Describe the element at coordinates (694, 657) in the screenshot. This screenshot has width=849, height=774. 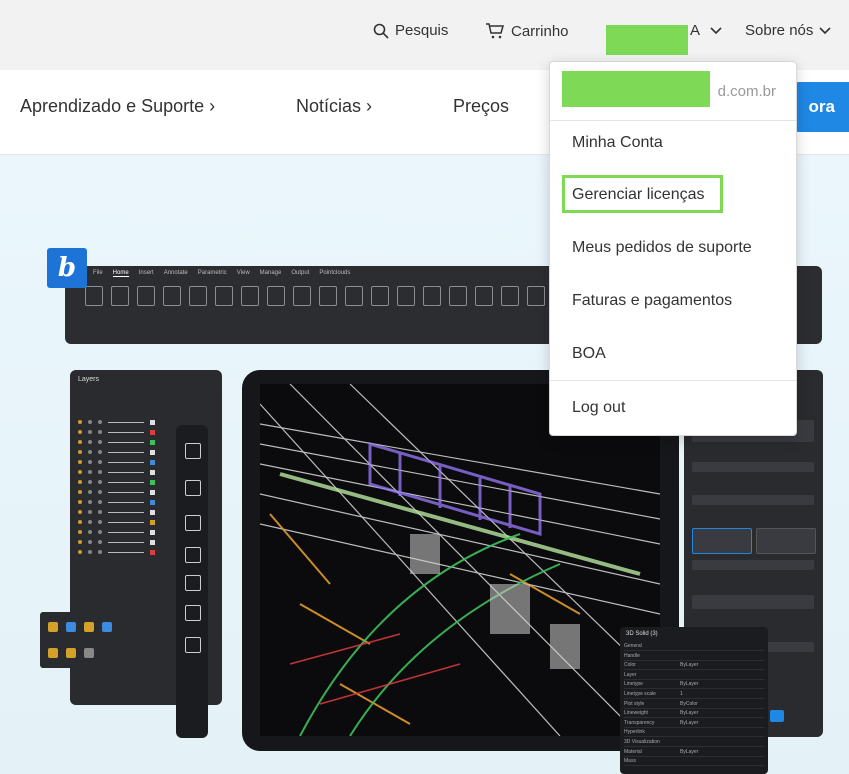
I see `property-row: Handle` at that location.